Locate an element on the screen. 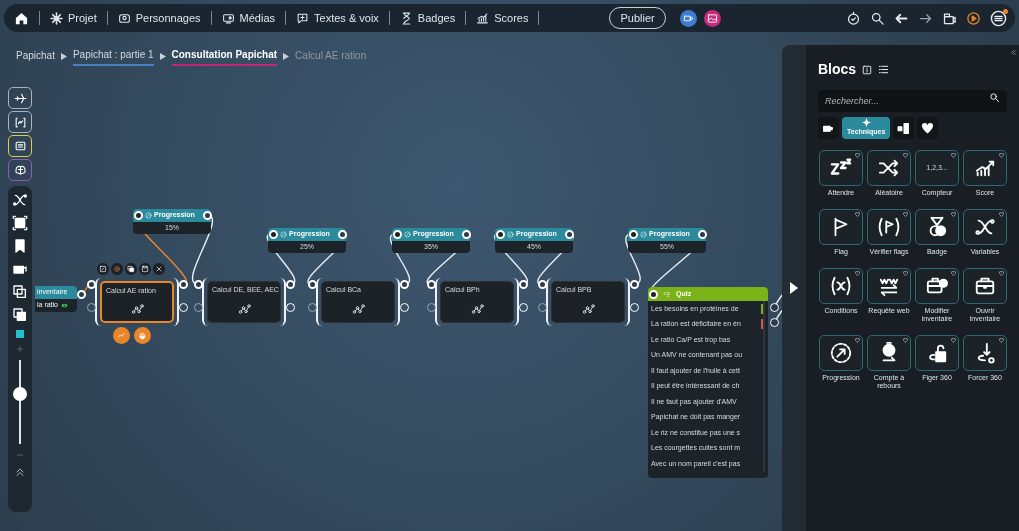 The width and height of the screenshot is (1019, 531). breadcrumb-link: Papichat is located at coordinates (35, 56).